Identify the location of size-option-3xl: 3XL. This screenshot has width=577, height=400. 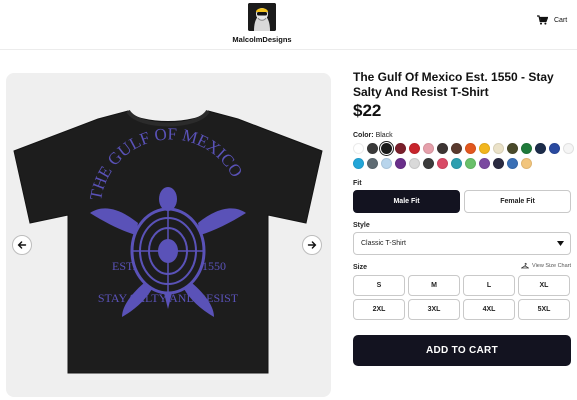
(434, 309).